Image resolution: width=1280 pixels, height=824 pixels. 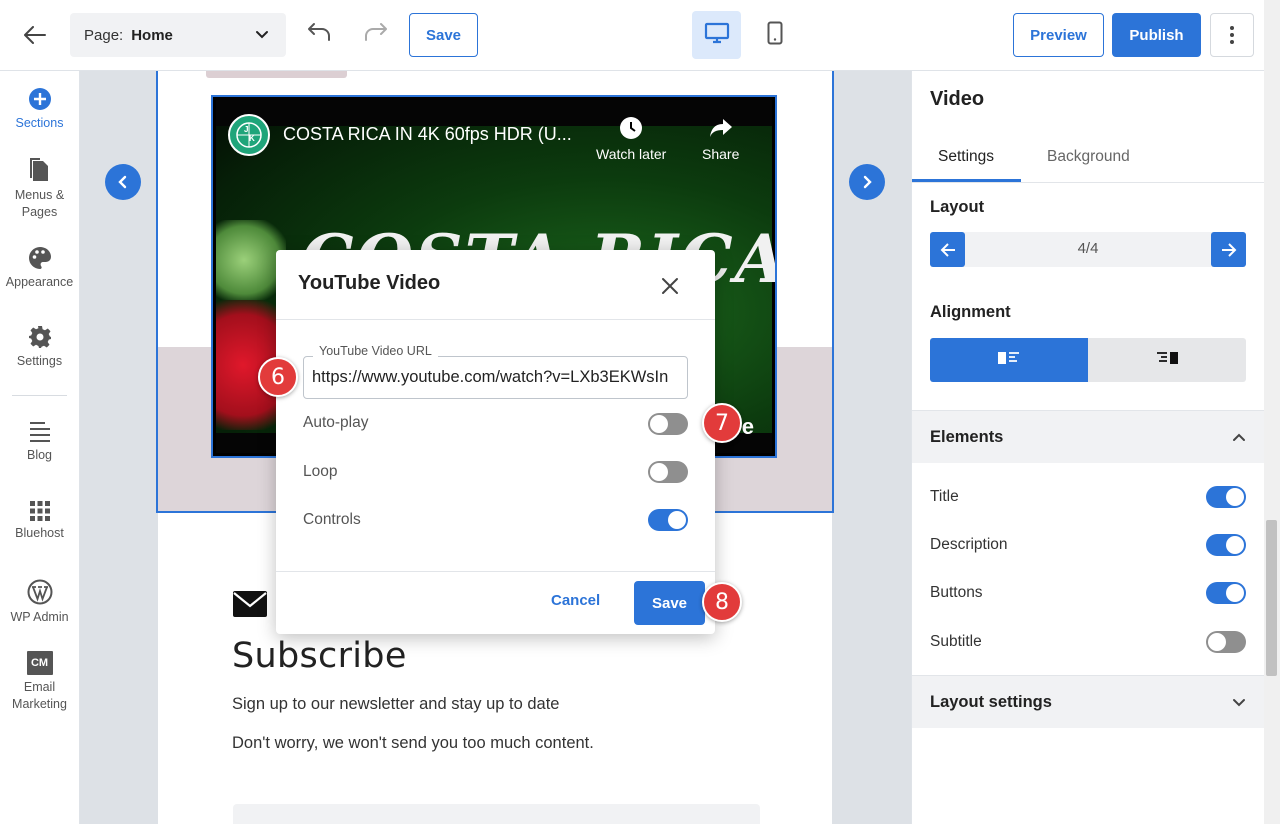 I want to click on loop-toggle, so click(x=668, y=472).